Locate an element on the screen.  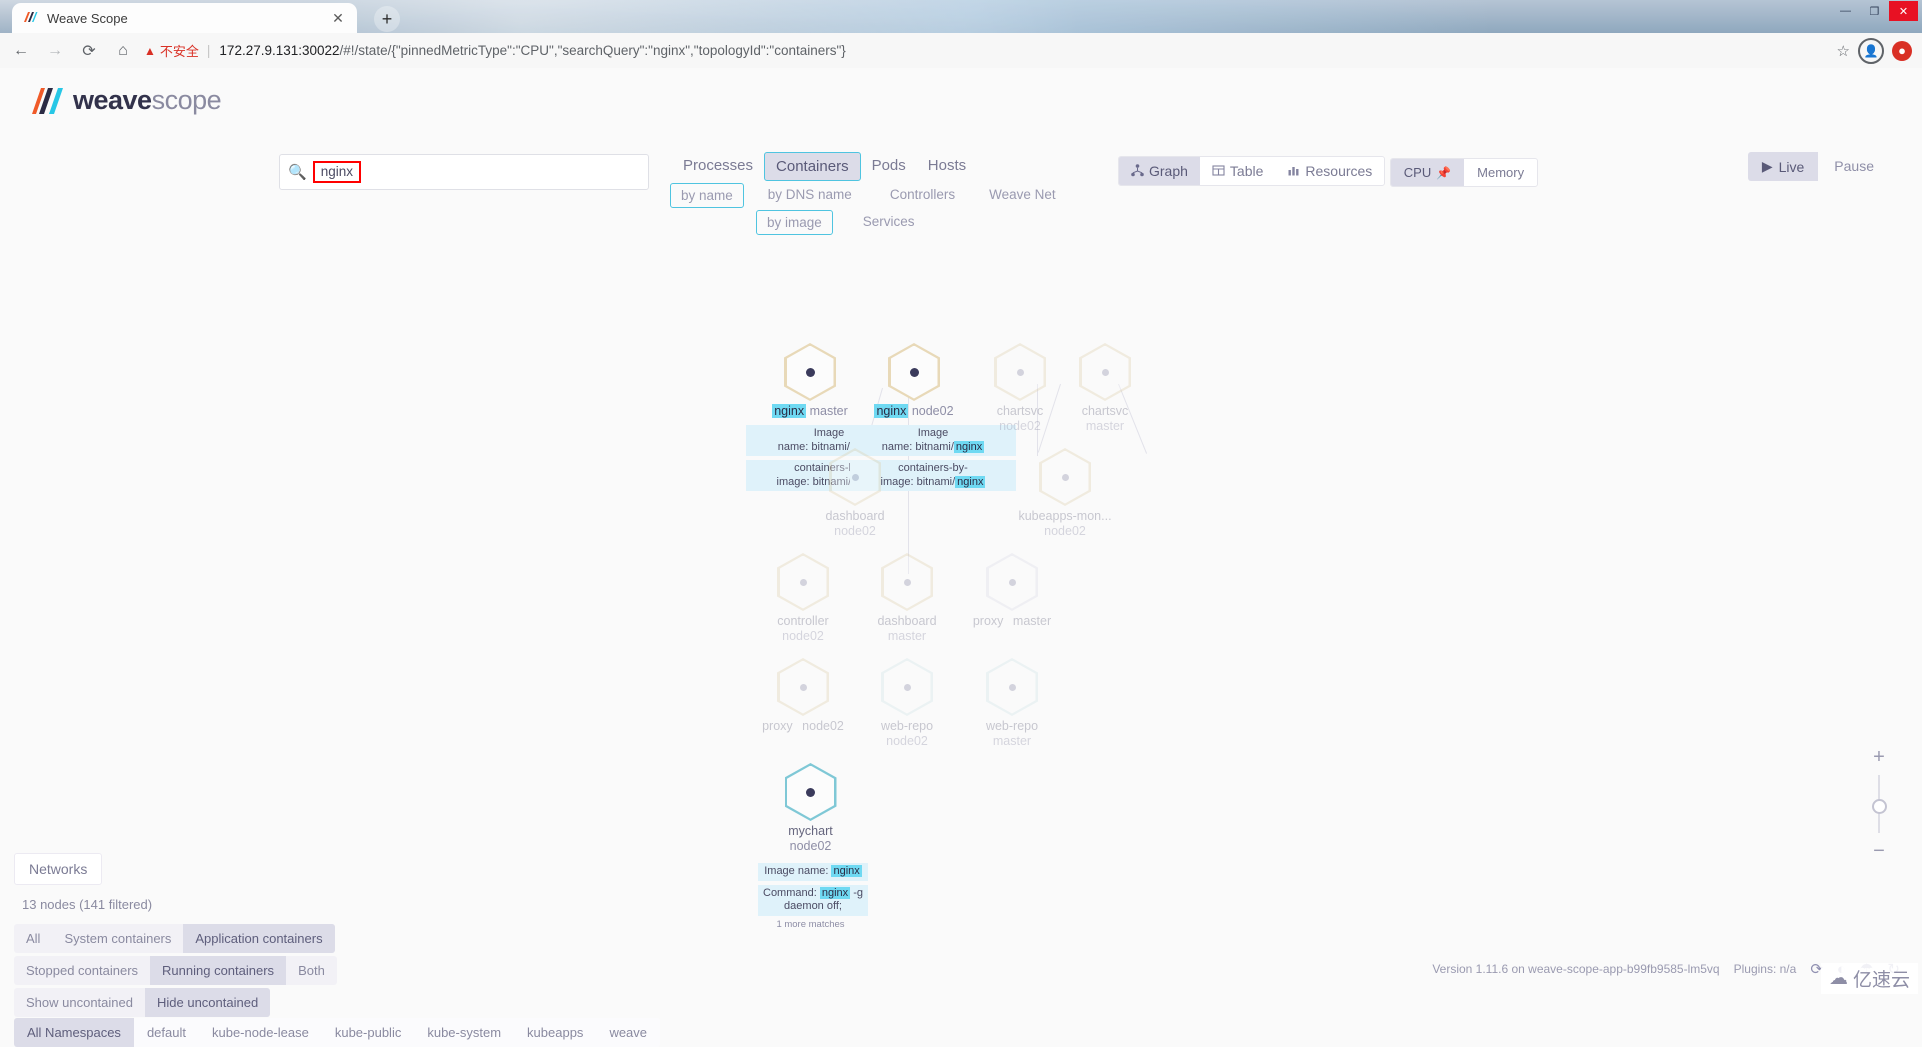
zoom-in-button: + is located at coordinates (1879, 757).